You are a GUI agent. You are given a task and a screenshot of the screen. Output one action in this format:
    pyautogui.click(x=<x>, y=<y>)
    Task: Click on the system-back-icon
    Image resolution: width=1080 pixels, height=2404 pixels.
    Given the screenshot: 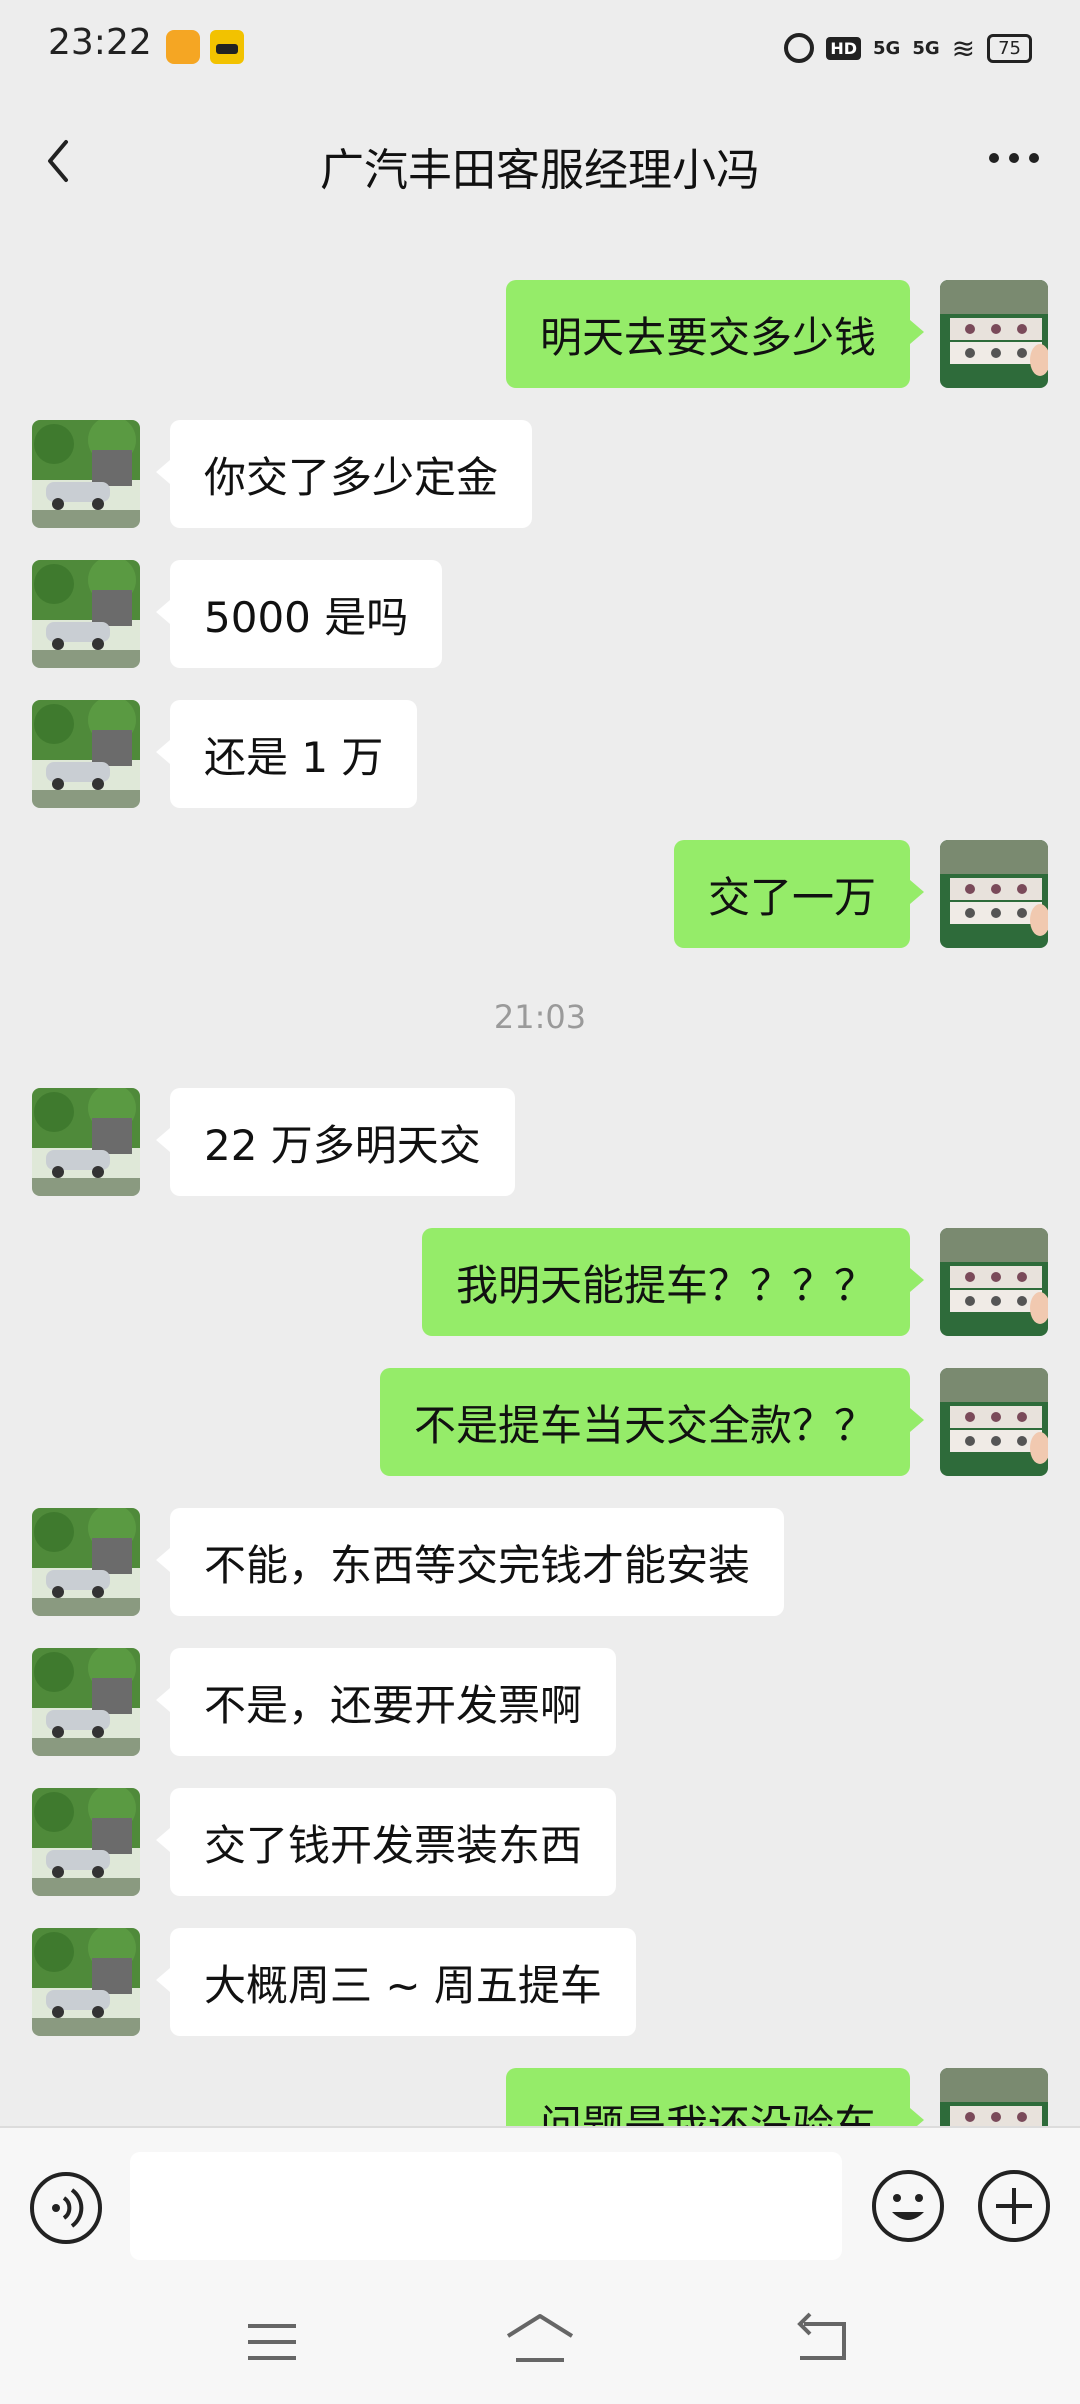 What is the action you would take?
    pyautogui.click(x=820, y=2340)
    